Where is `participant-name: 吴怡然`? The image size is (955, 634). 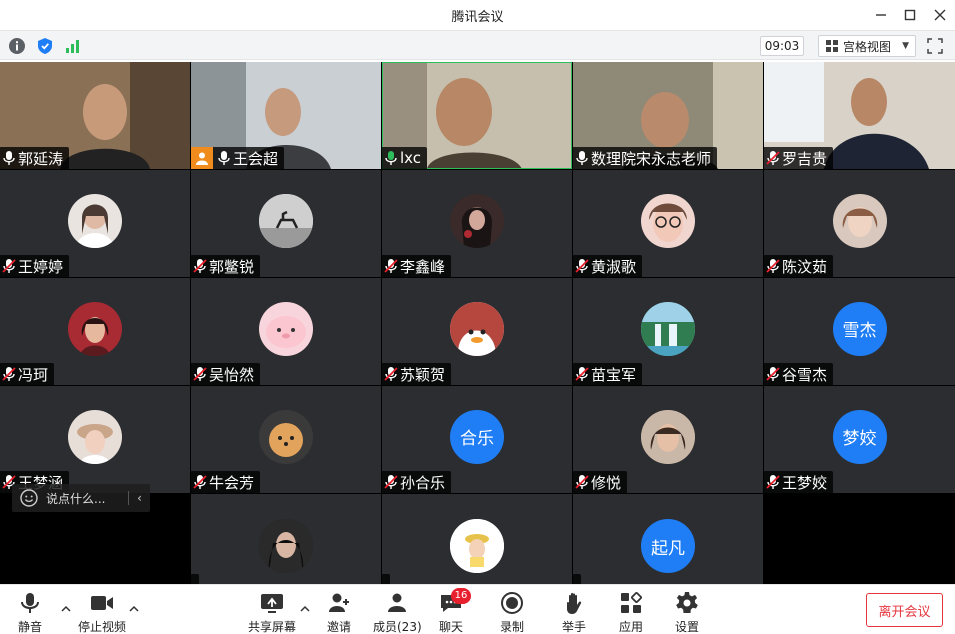
participant-name: 吴怡然 is located at coordinates (232, 374).